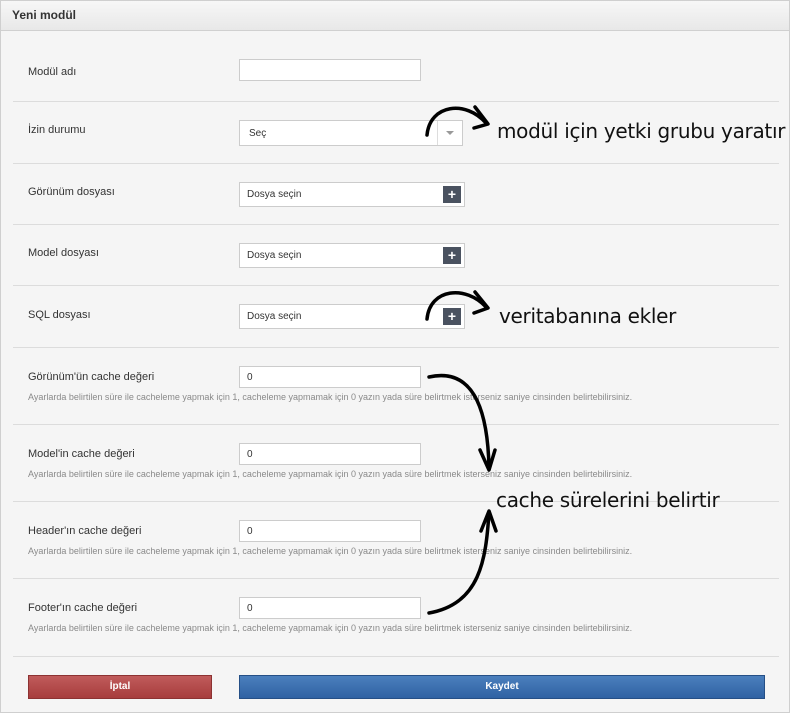 The height and width of the screenshot is (713, 790). What do you see at coordinates (481, 117) in the screenshot?
I see `permission-arrow-head` at bounding box center [481, 117].